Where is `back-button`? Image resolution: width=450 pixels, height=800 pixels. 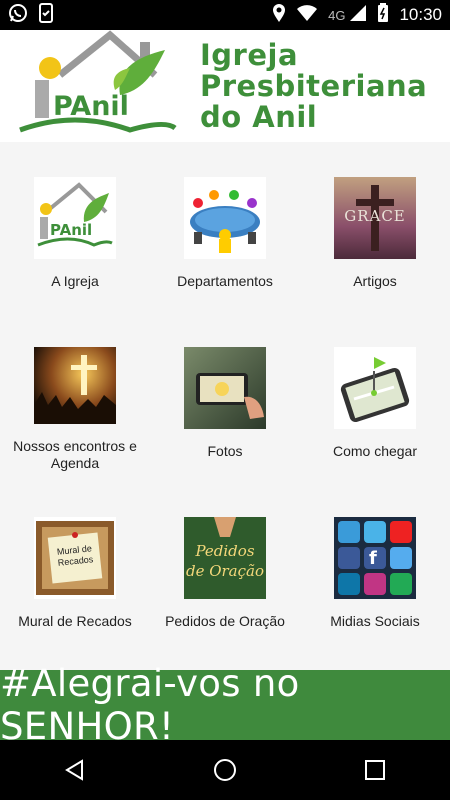
back-button is located at coordinates (75, 770).